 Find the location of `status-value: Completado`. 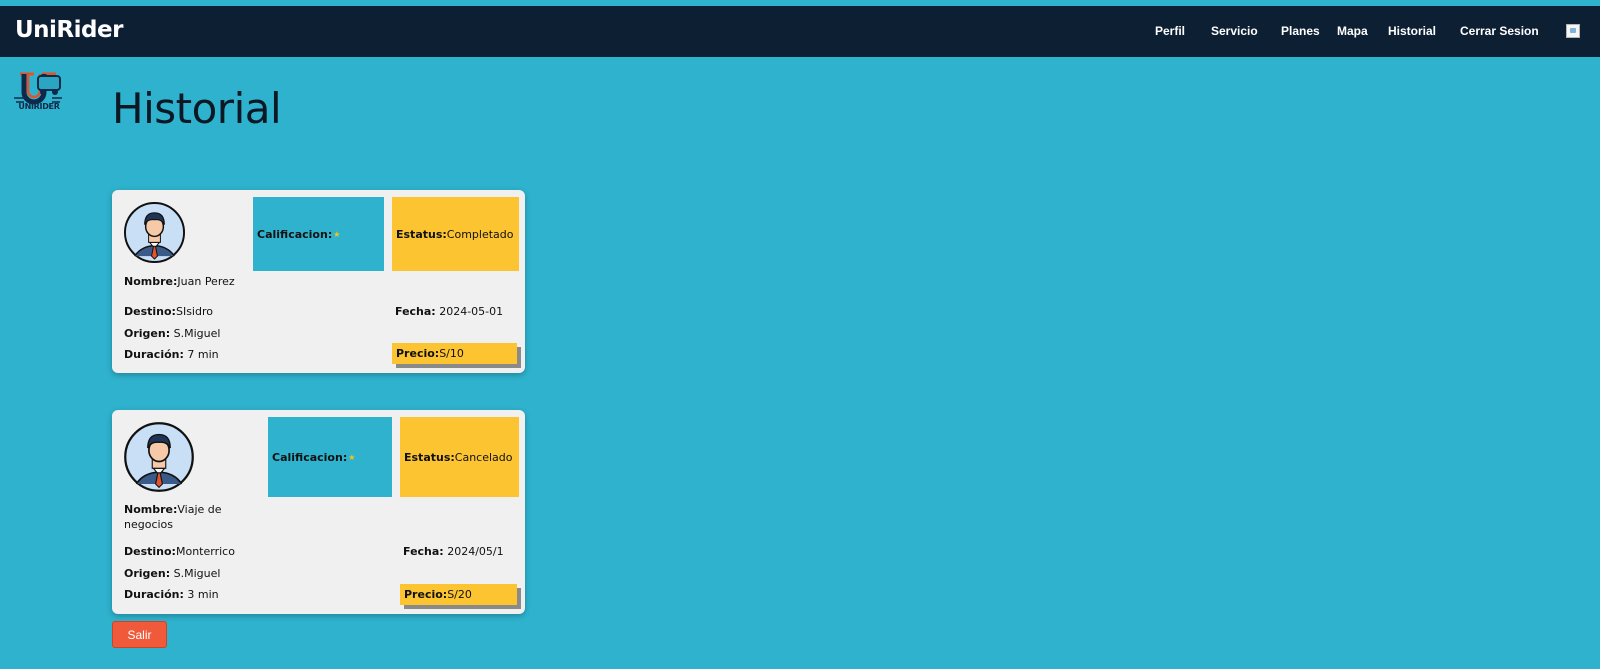

status-value: Completado is located at coordinates (480, 234).